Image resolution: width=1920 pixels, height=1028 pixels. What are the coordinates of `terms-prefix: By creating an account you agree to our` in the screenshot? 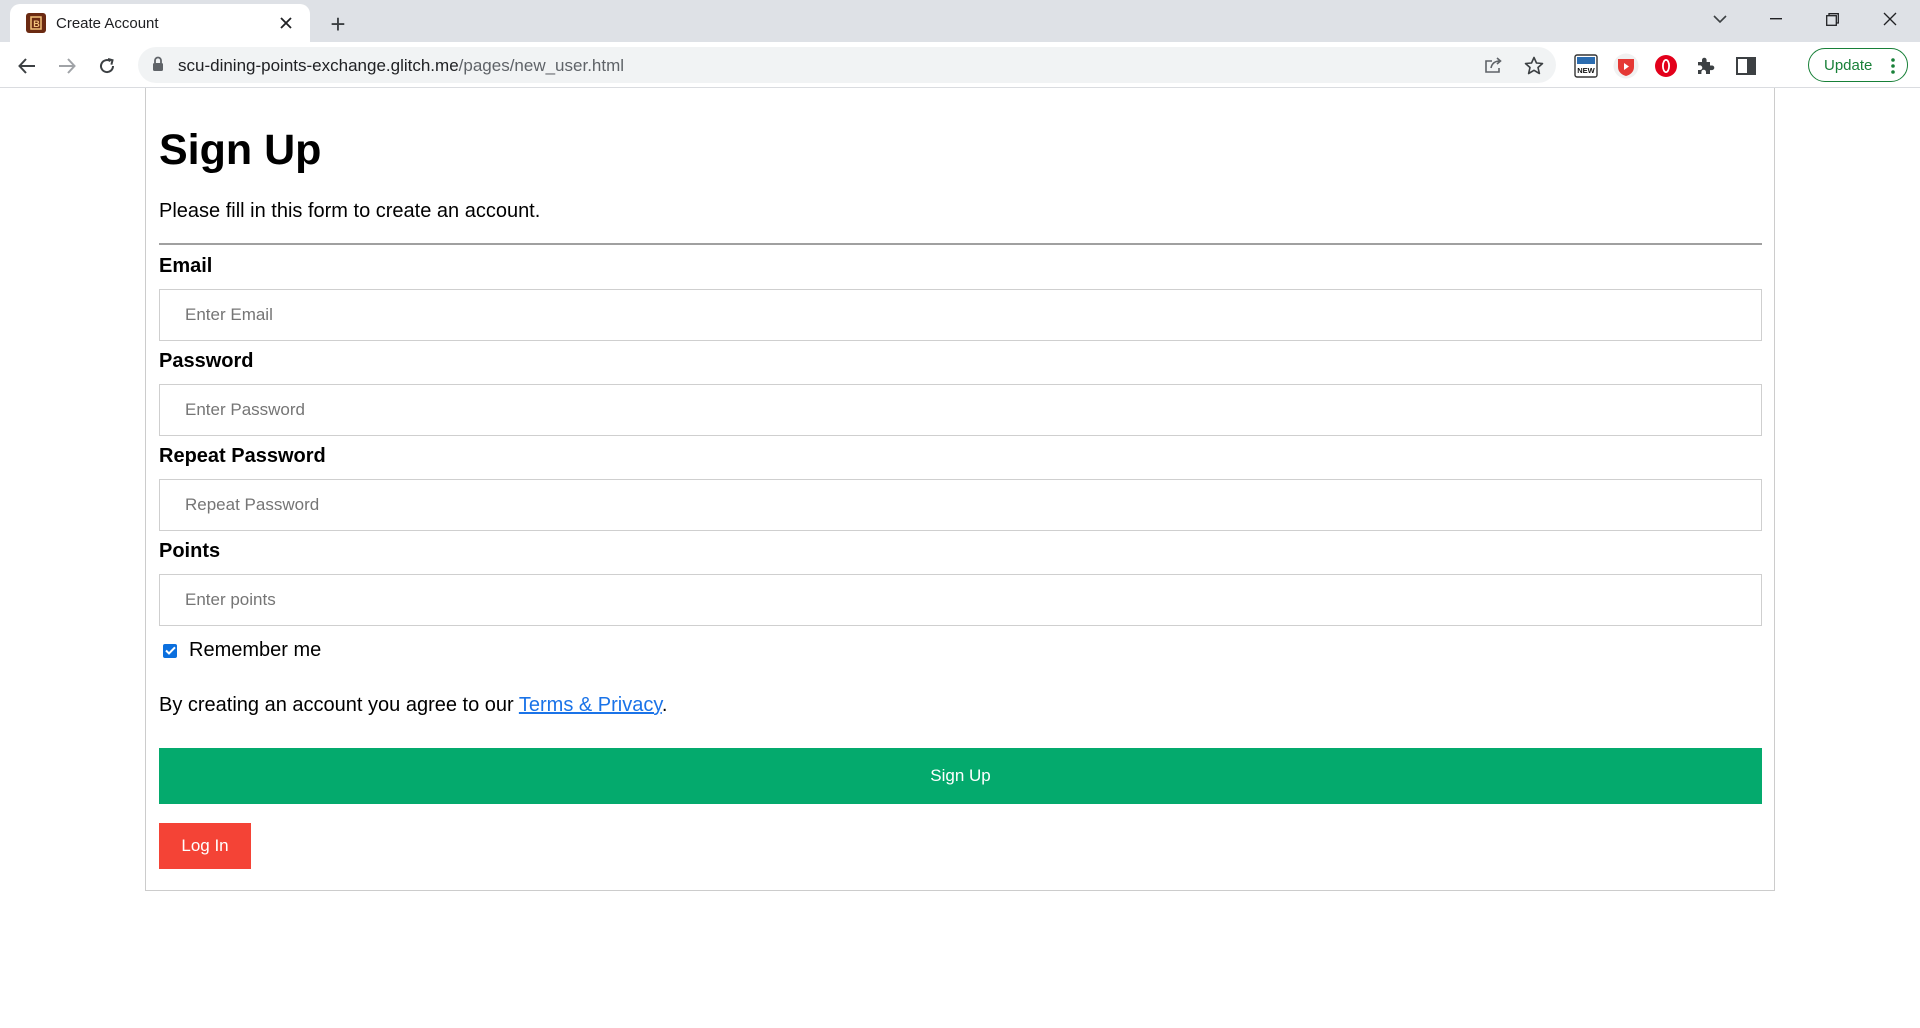 It's located at (339, 705).